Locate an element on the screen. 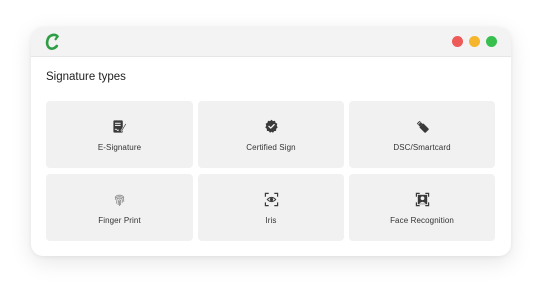 The image size is (546, 296). card-certified-sign: Certified Sign is located at coordinates (271, 134).